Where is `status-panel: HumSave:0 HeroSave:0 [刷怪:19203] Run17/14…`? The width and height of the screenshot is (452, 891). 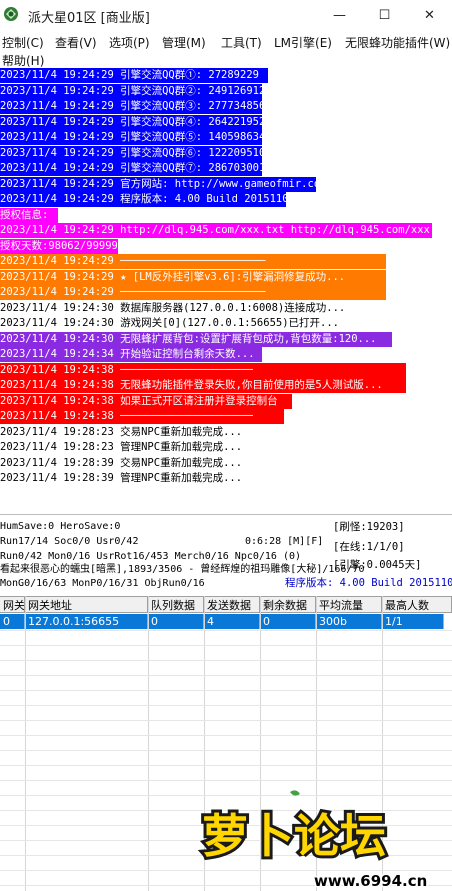 status-panel: HumSave:0 HeroSave:0 [刷怪:19203] Run17/14… is located at coordinates (226, 555).